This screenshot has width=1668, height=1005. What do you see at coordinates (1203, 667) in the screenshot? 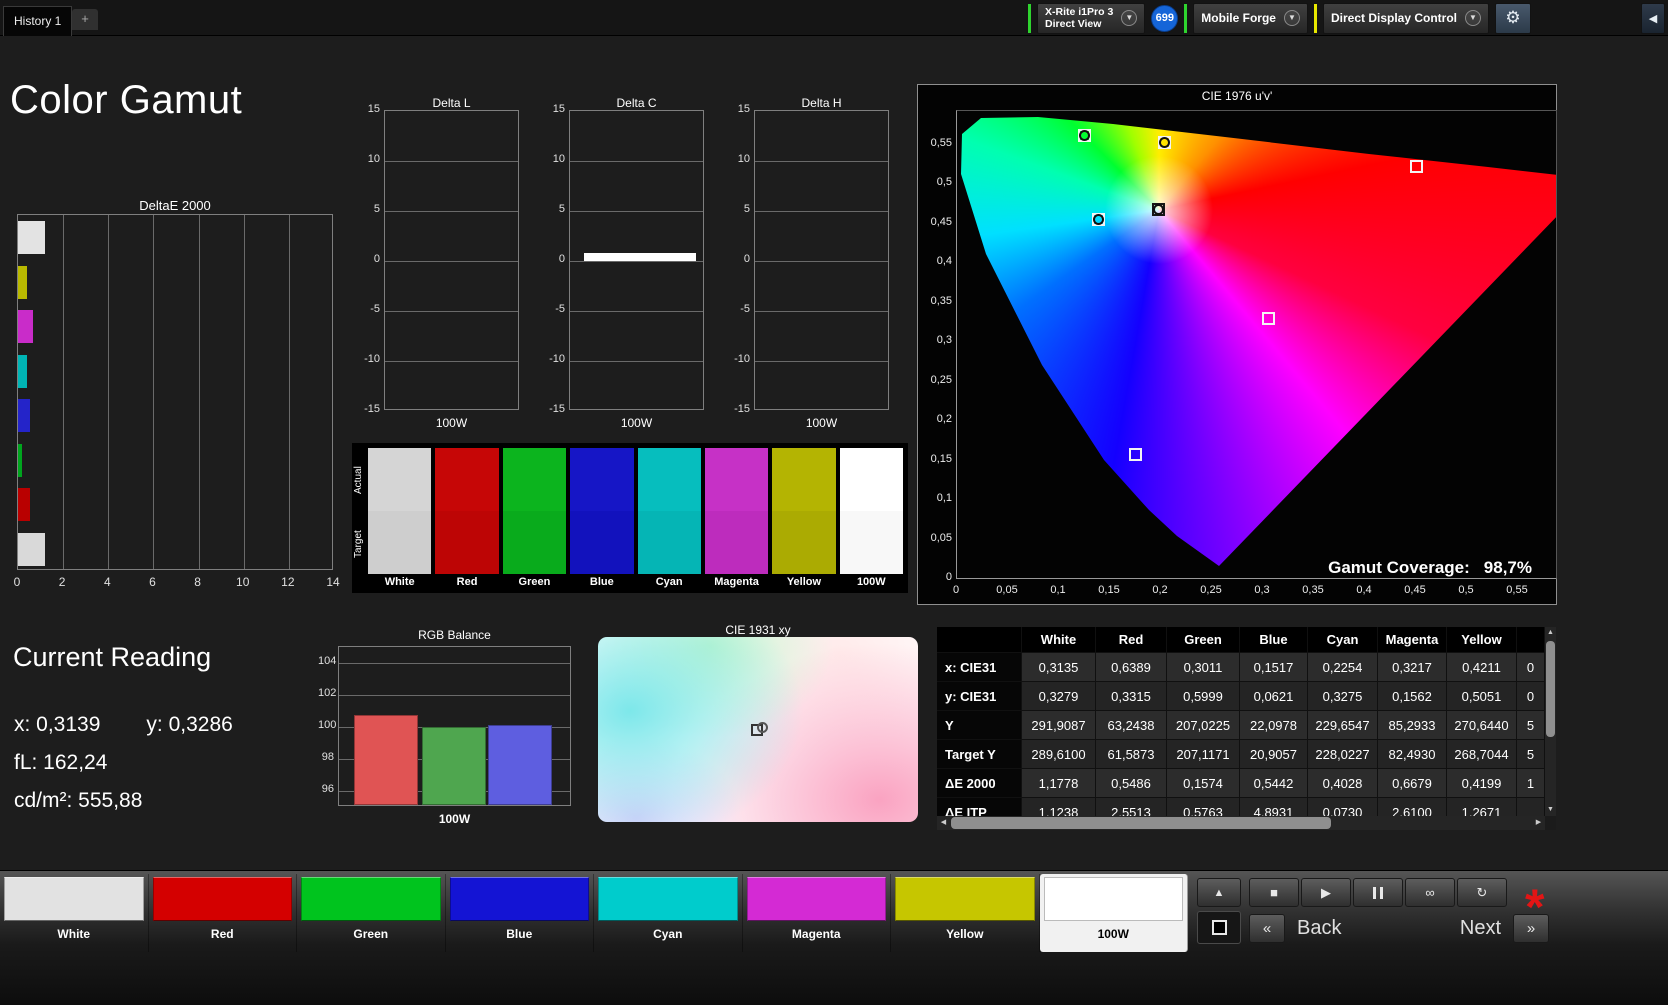
I see `table-cell: 0,3011` at bounding box center [1203, 667].